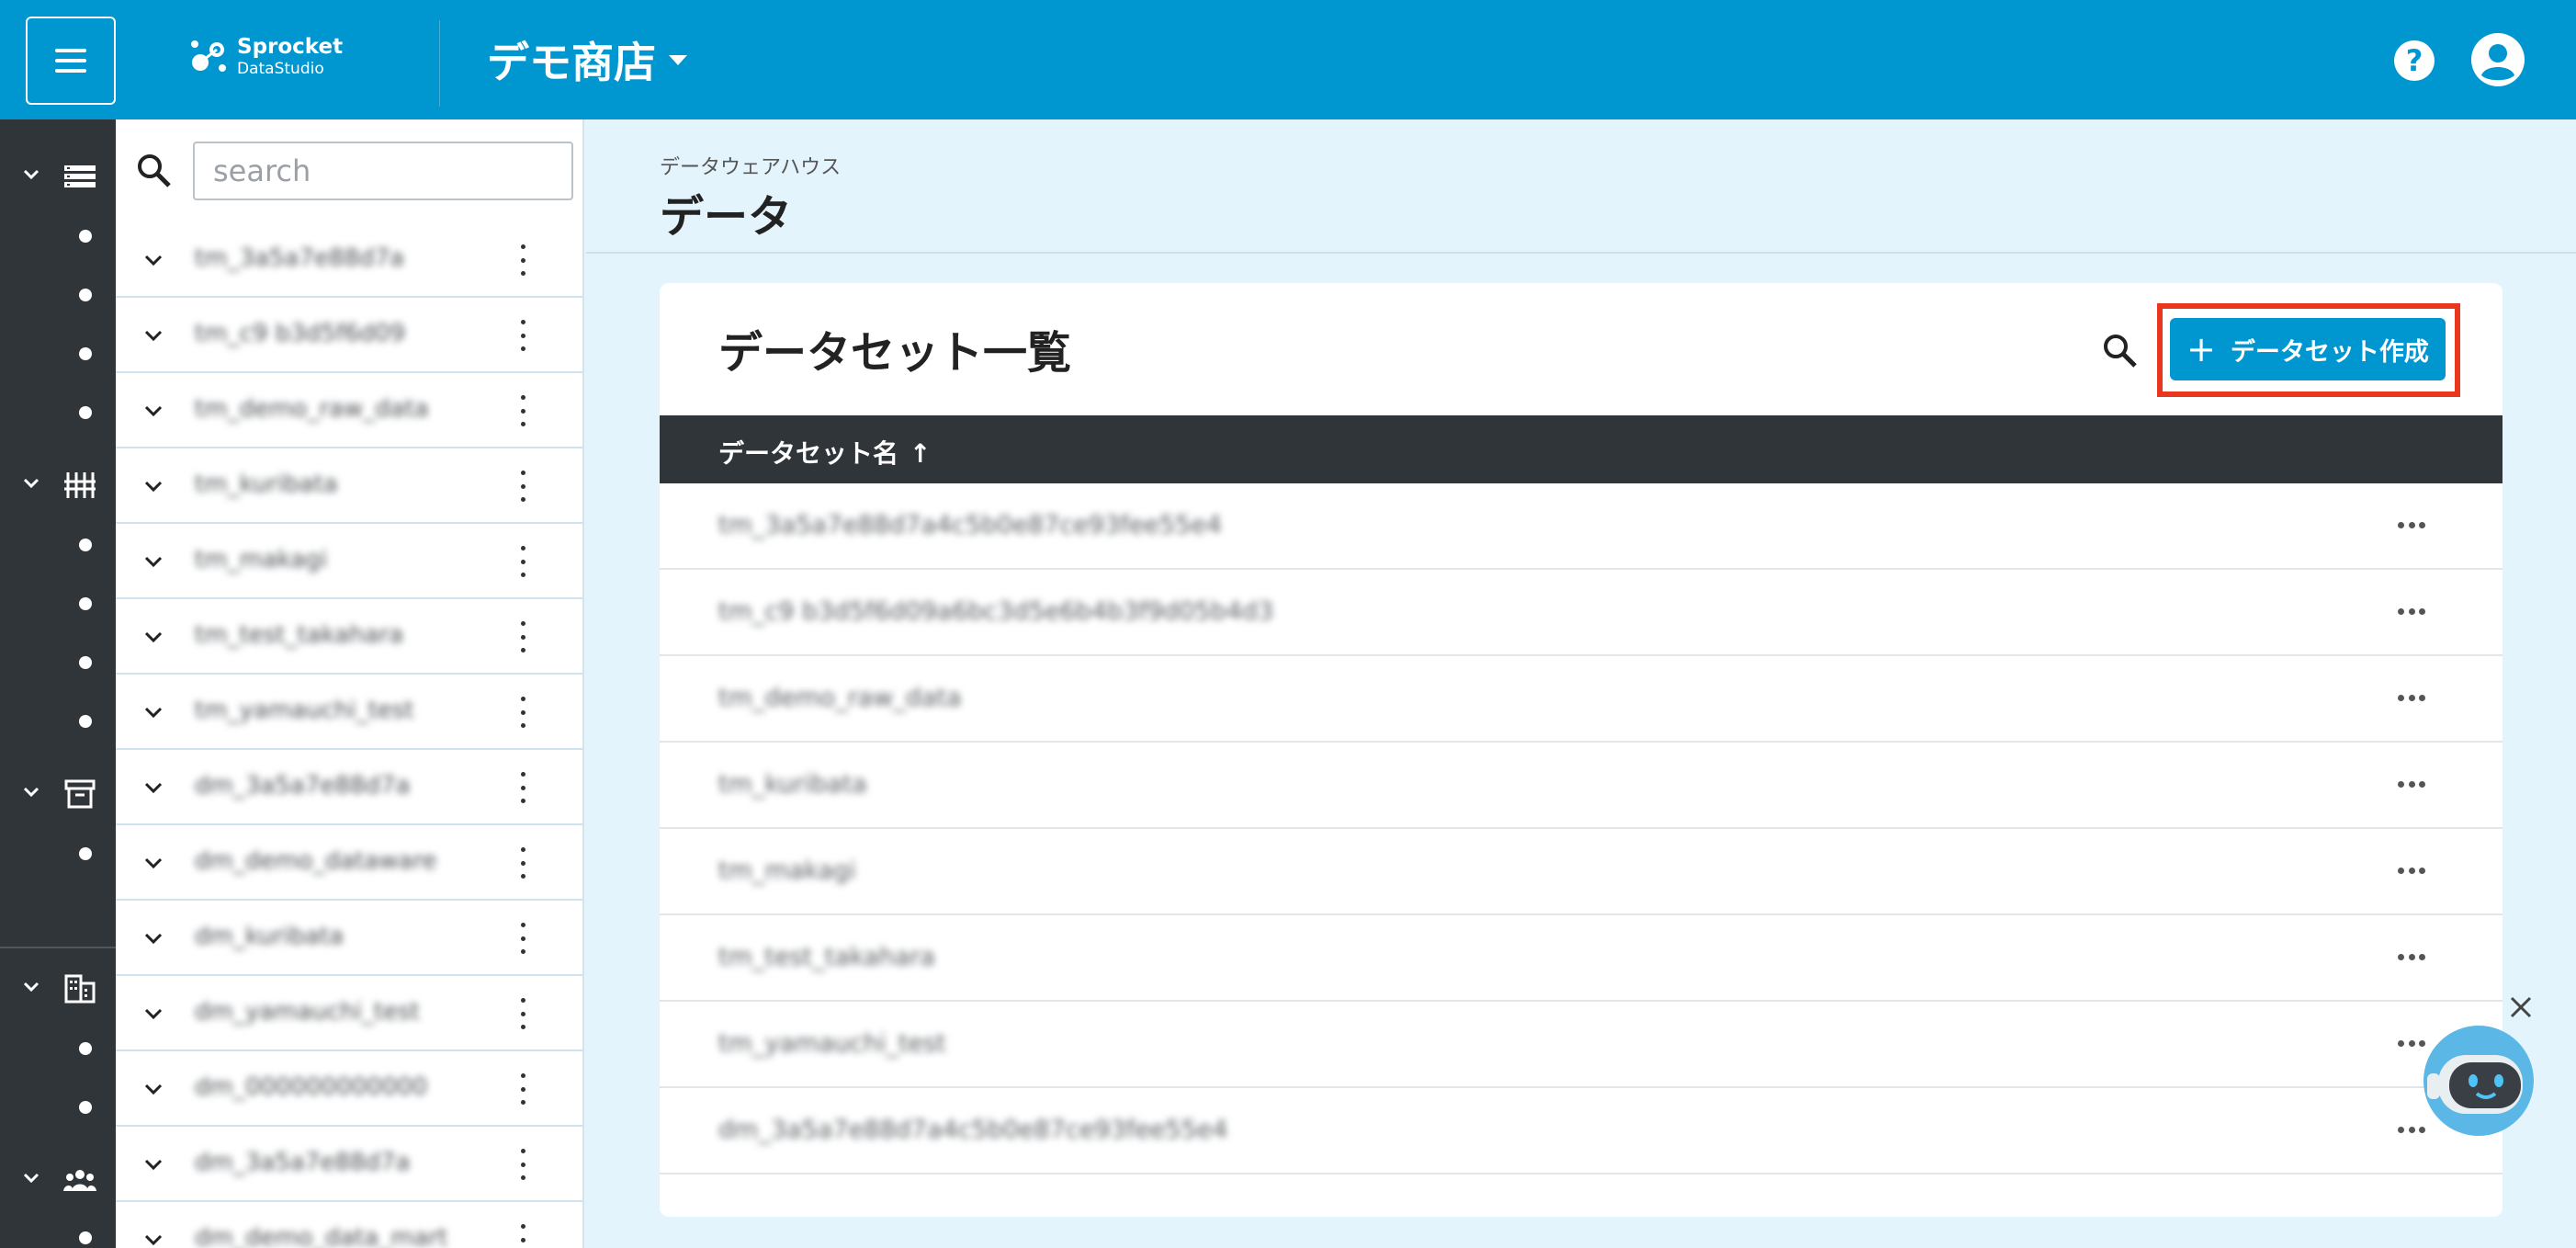 This screenshot has width=2576, height=1248. Describe the element at coordinates (895, 353) in the screenshot. I see `card-title: データセット一覧` at that location.